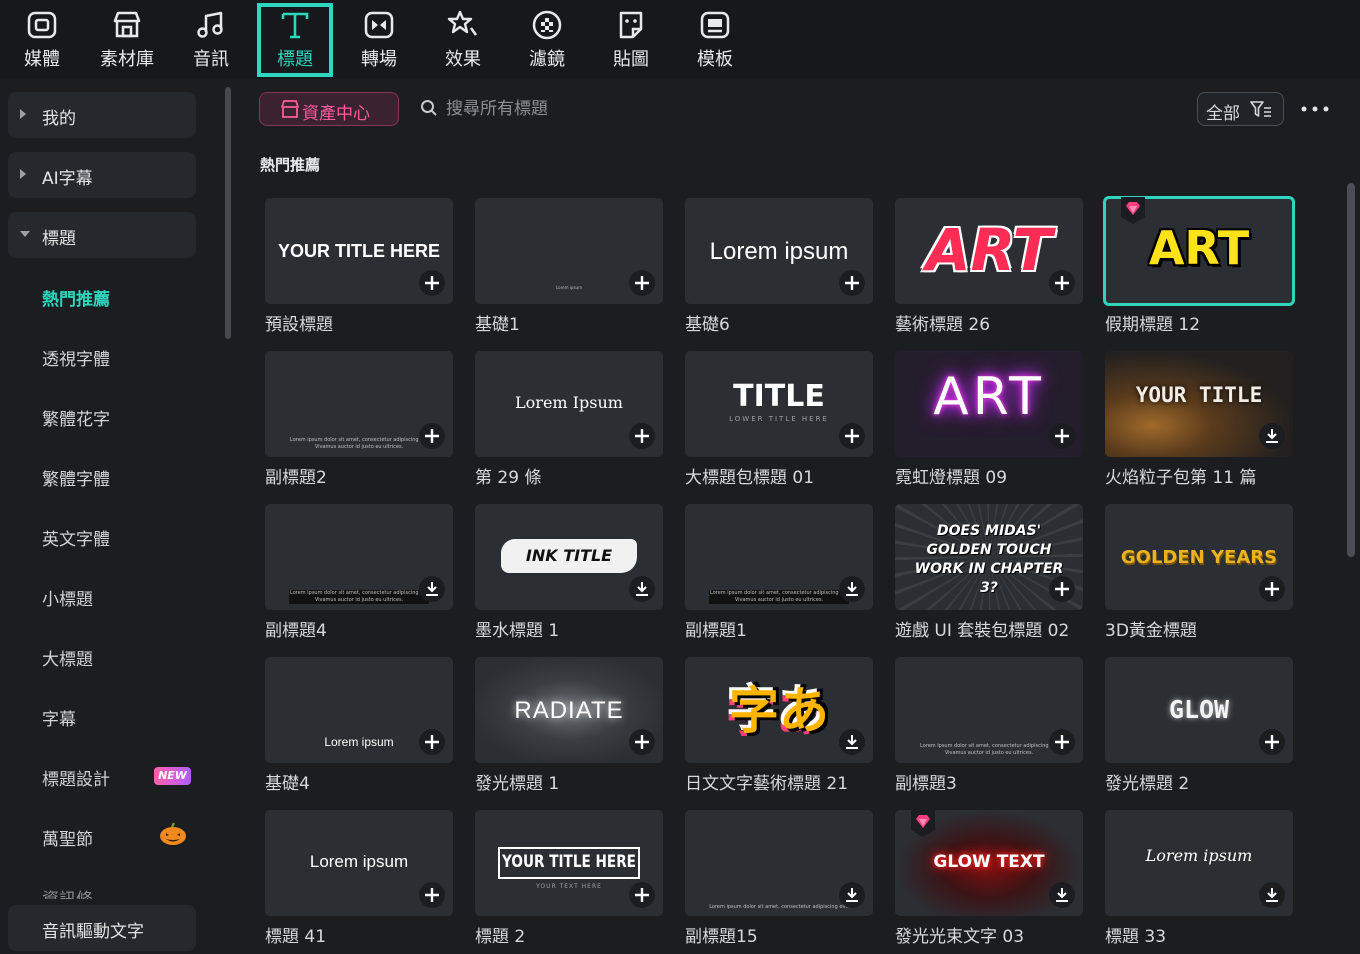  I want to click on sidebar-item-title-design: 標題設計, so click(76, 777).